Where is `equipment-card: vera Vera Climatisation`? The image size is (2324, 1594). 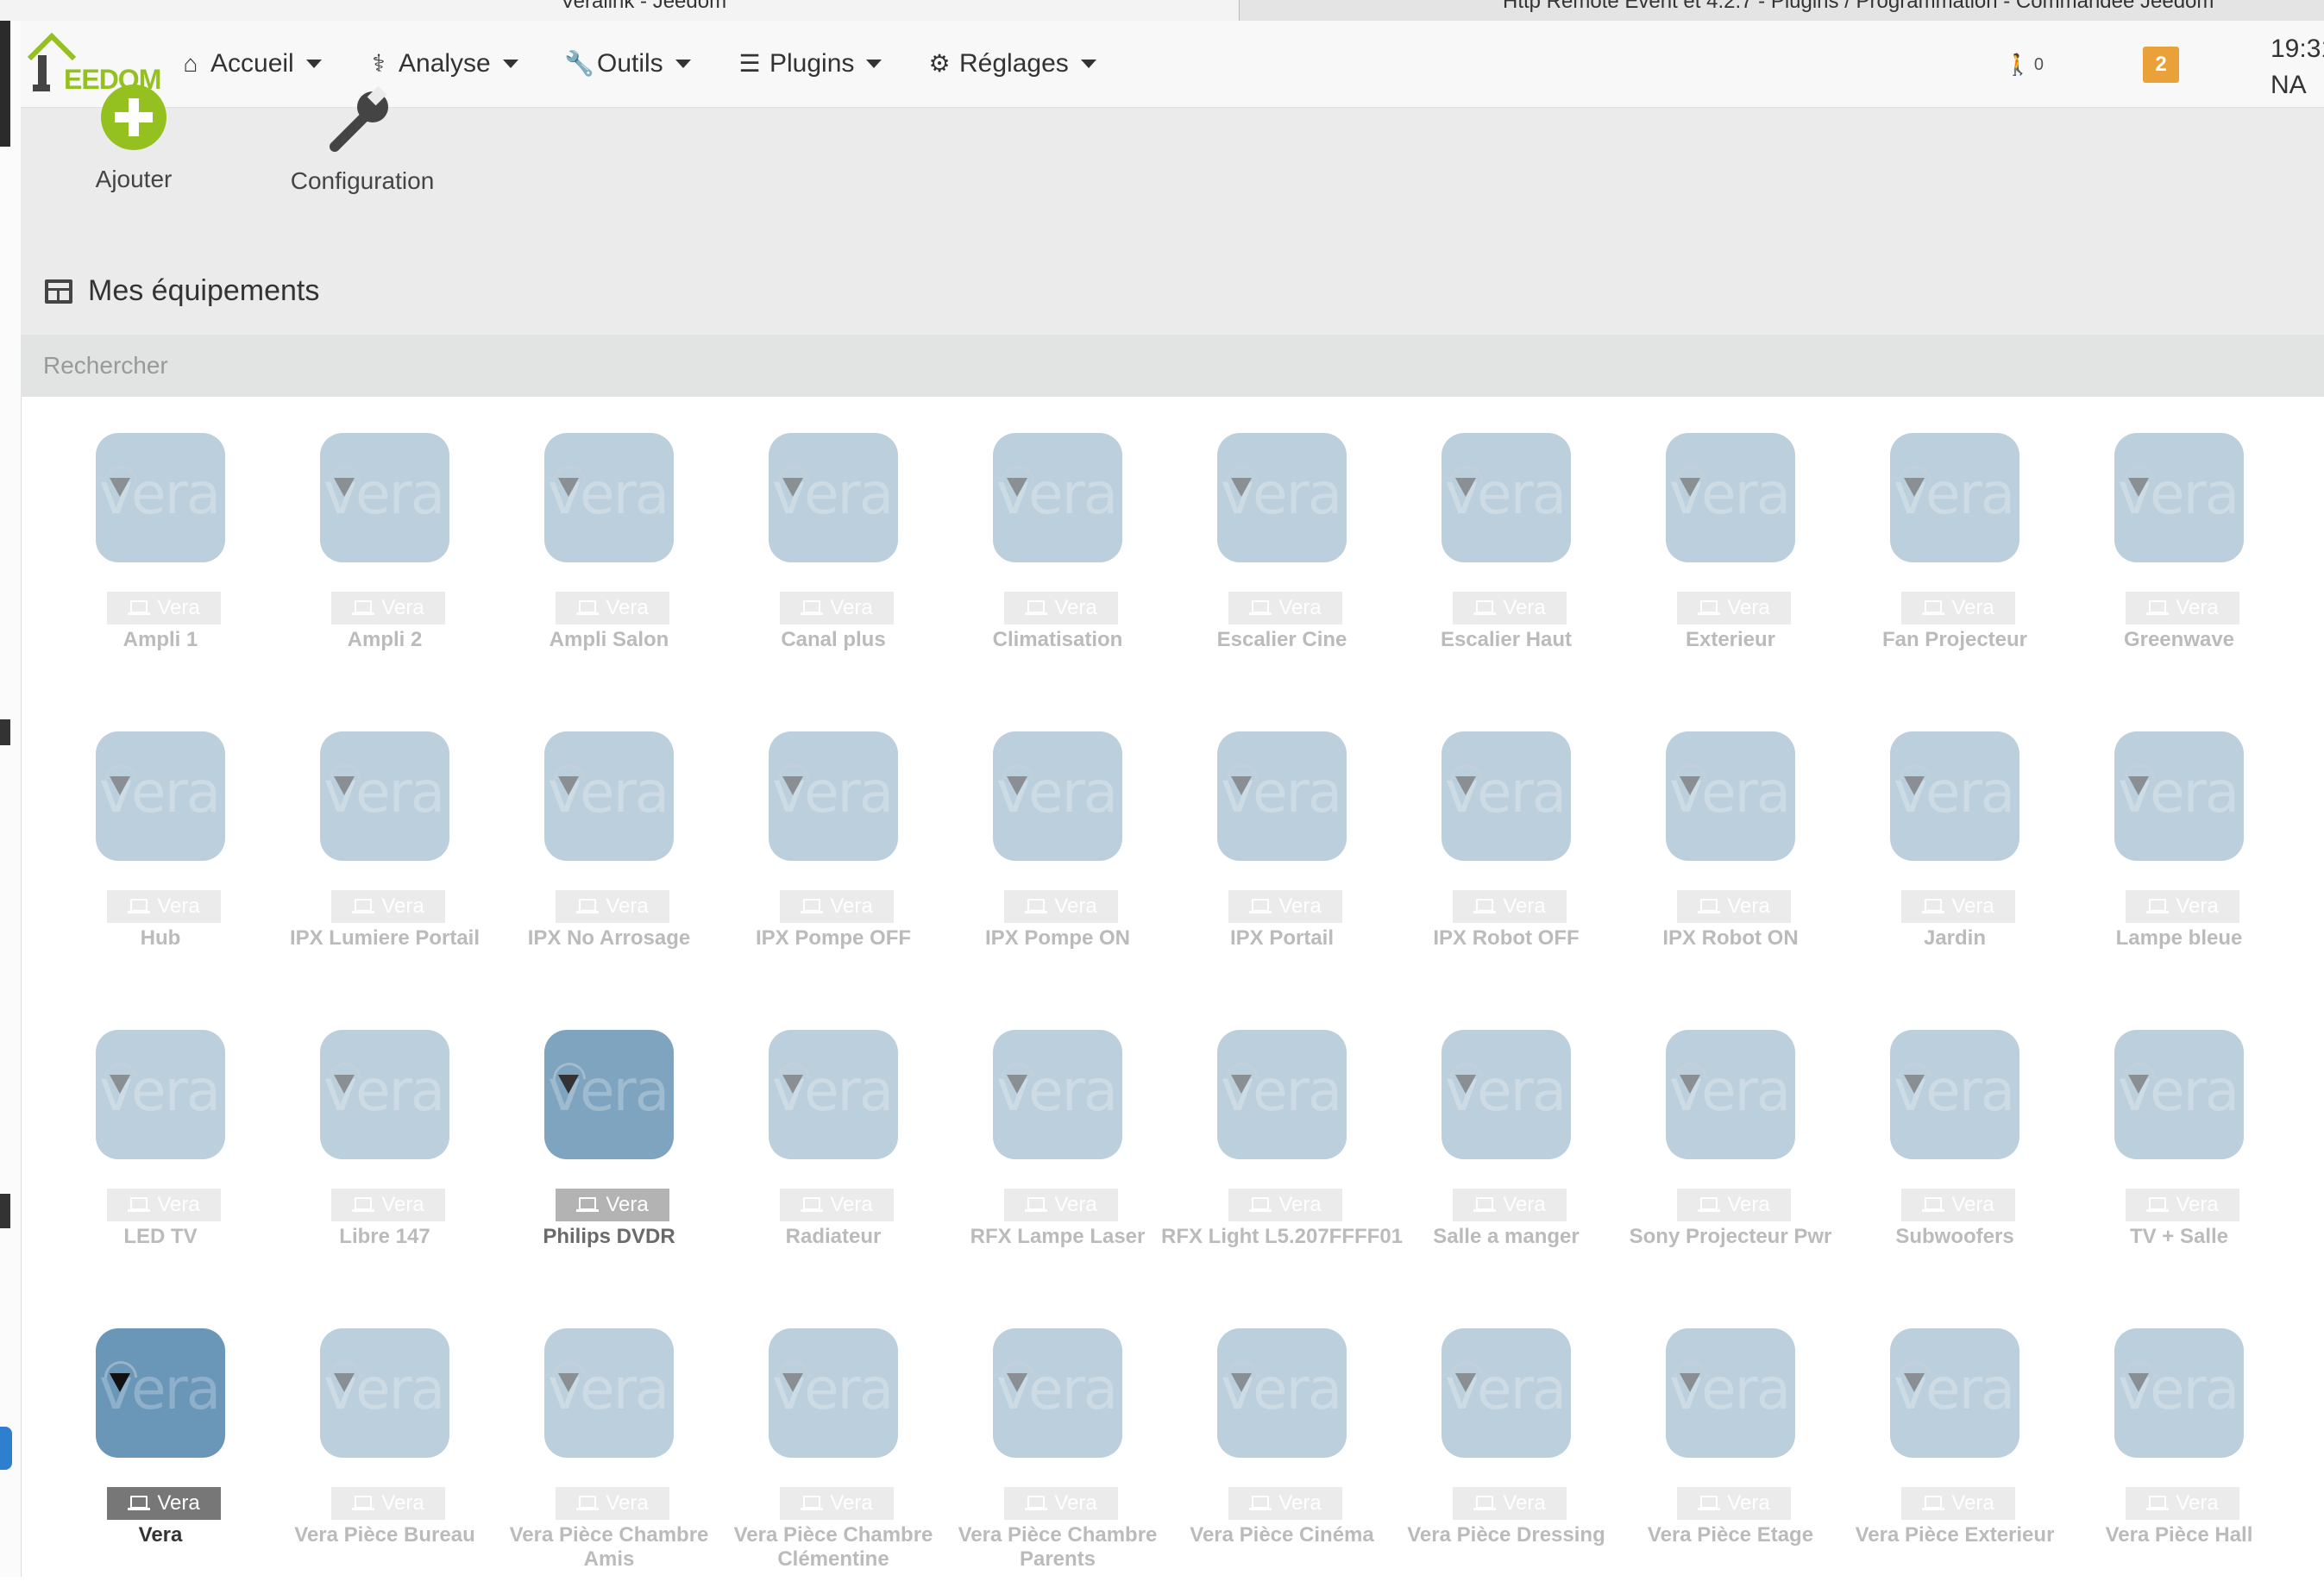
equipment-card: vera Vera Climatisation is located at coordinates (1040, 556).